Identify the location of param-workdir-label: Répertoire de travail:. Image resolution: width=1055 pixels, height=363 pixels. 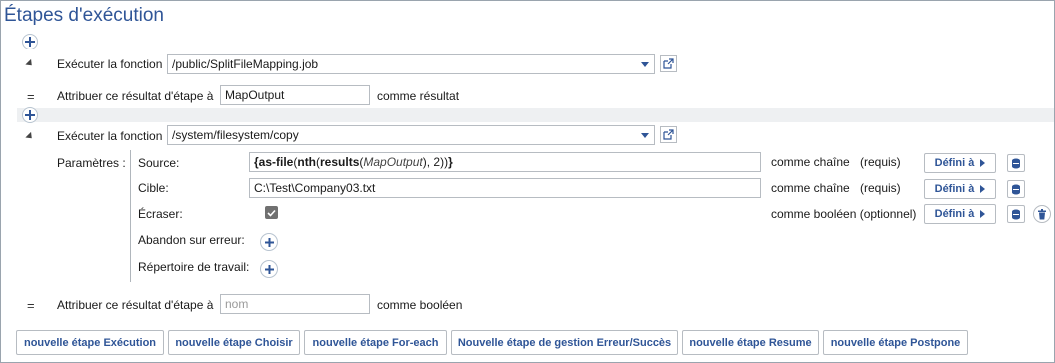
(194, 267).